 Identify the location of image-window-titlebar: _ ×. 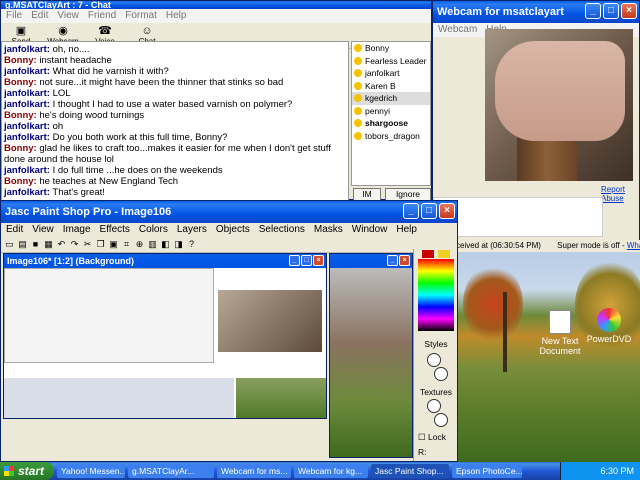
(371, 261).